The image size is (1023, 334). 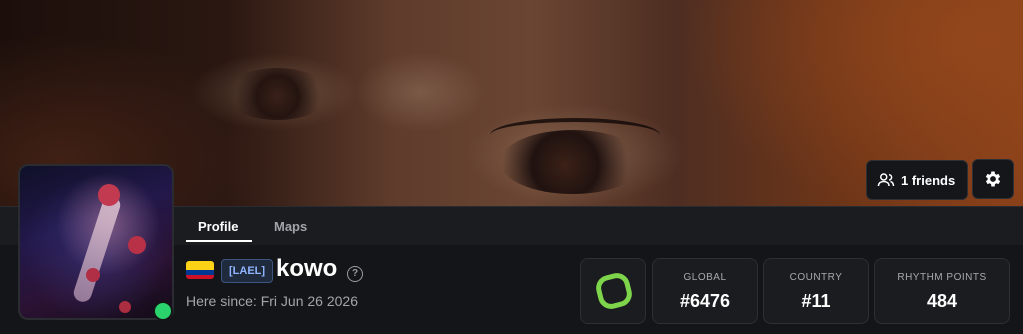 I want to click on global-rank-value: #6476, so click(x=705, y=301).